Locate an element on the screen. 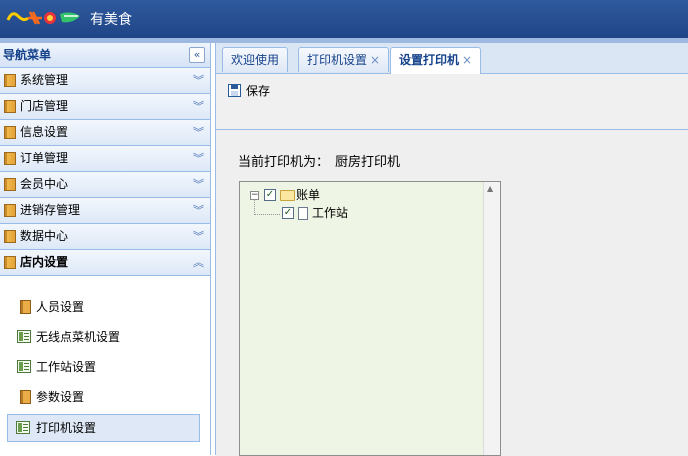  app-title: 有美食 is located at coordinates (111, 20).